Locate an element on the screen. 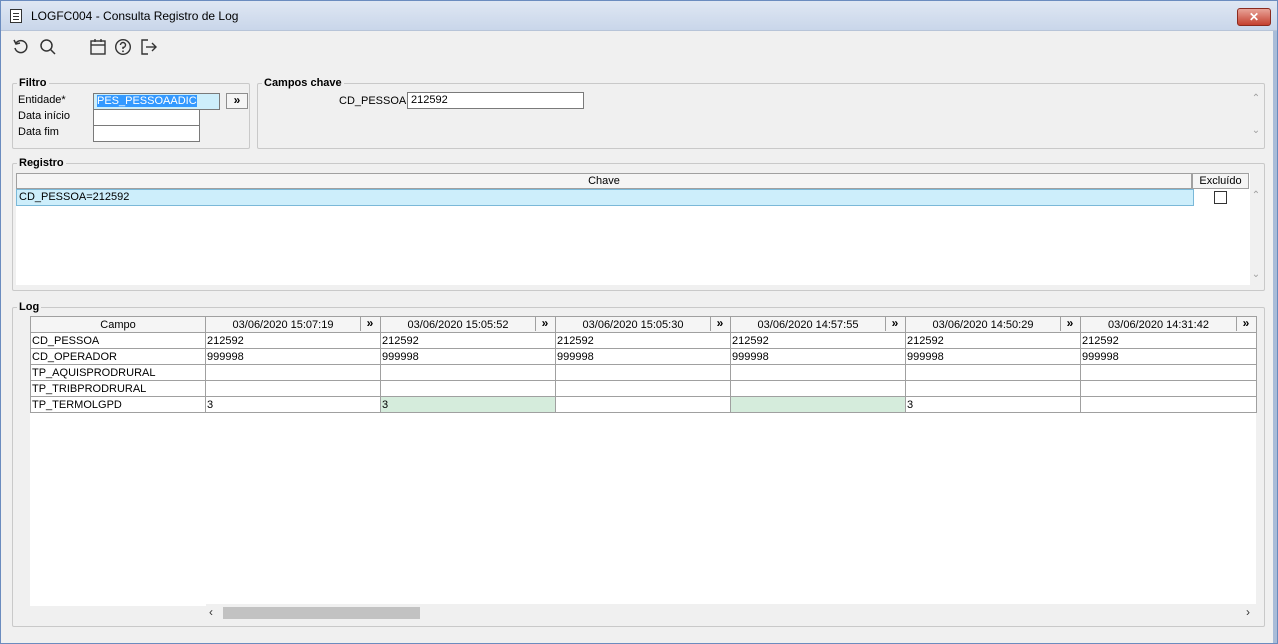 The image size is (1278, 644). title-bar: LOGFC004 - Consulta Registro de Log ✕ is located at coordinates (639, 16).